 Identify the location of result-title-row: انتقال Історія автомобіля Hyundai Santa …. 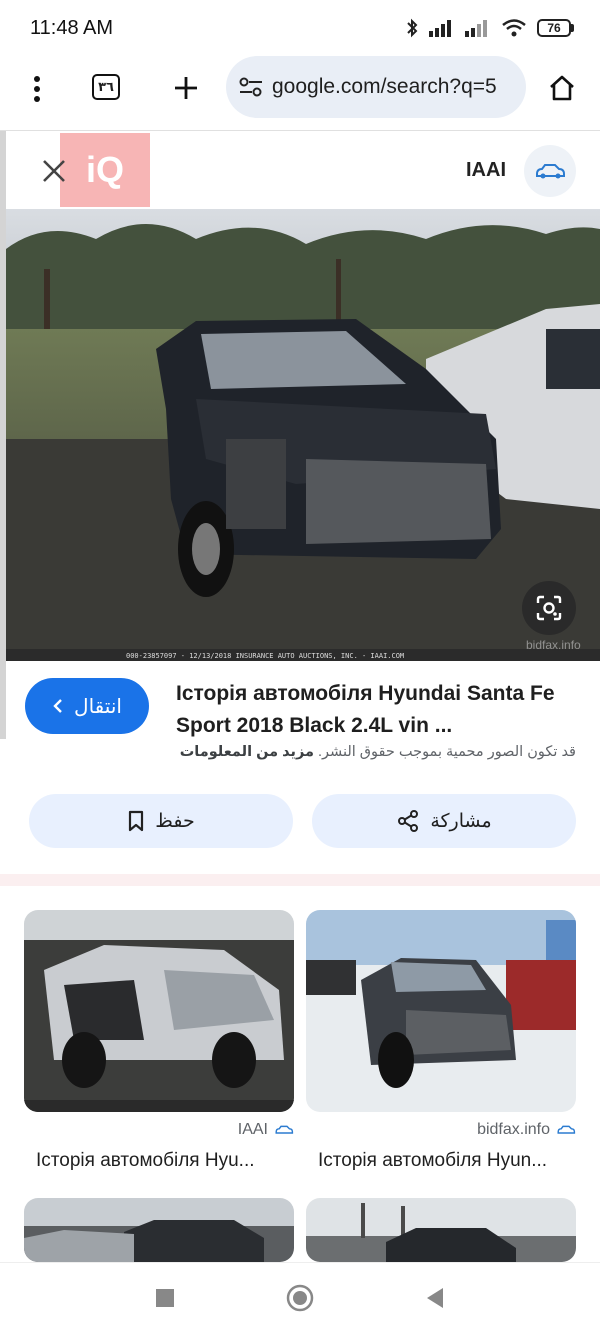
(300, 708).